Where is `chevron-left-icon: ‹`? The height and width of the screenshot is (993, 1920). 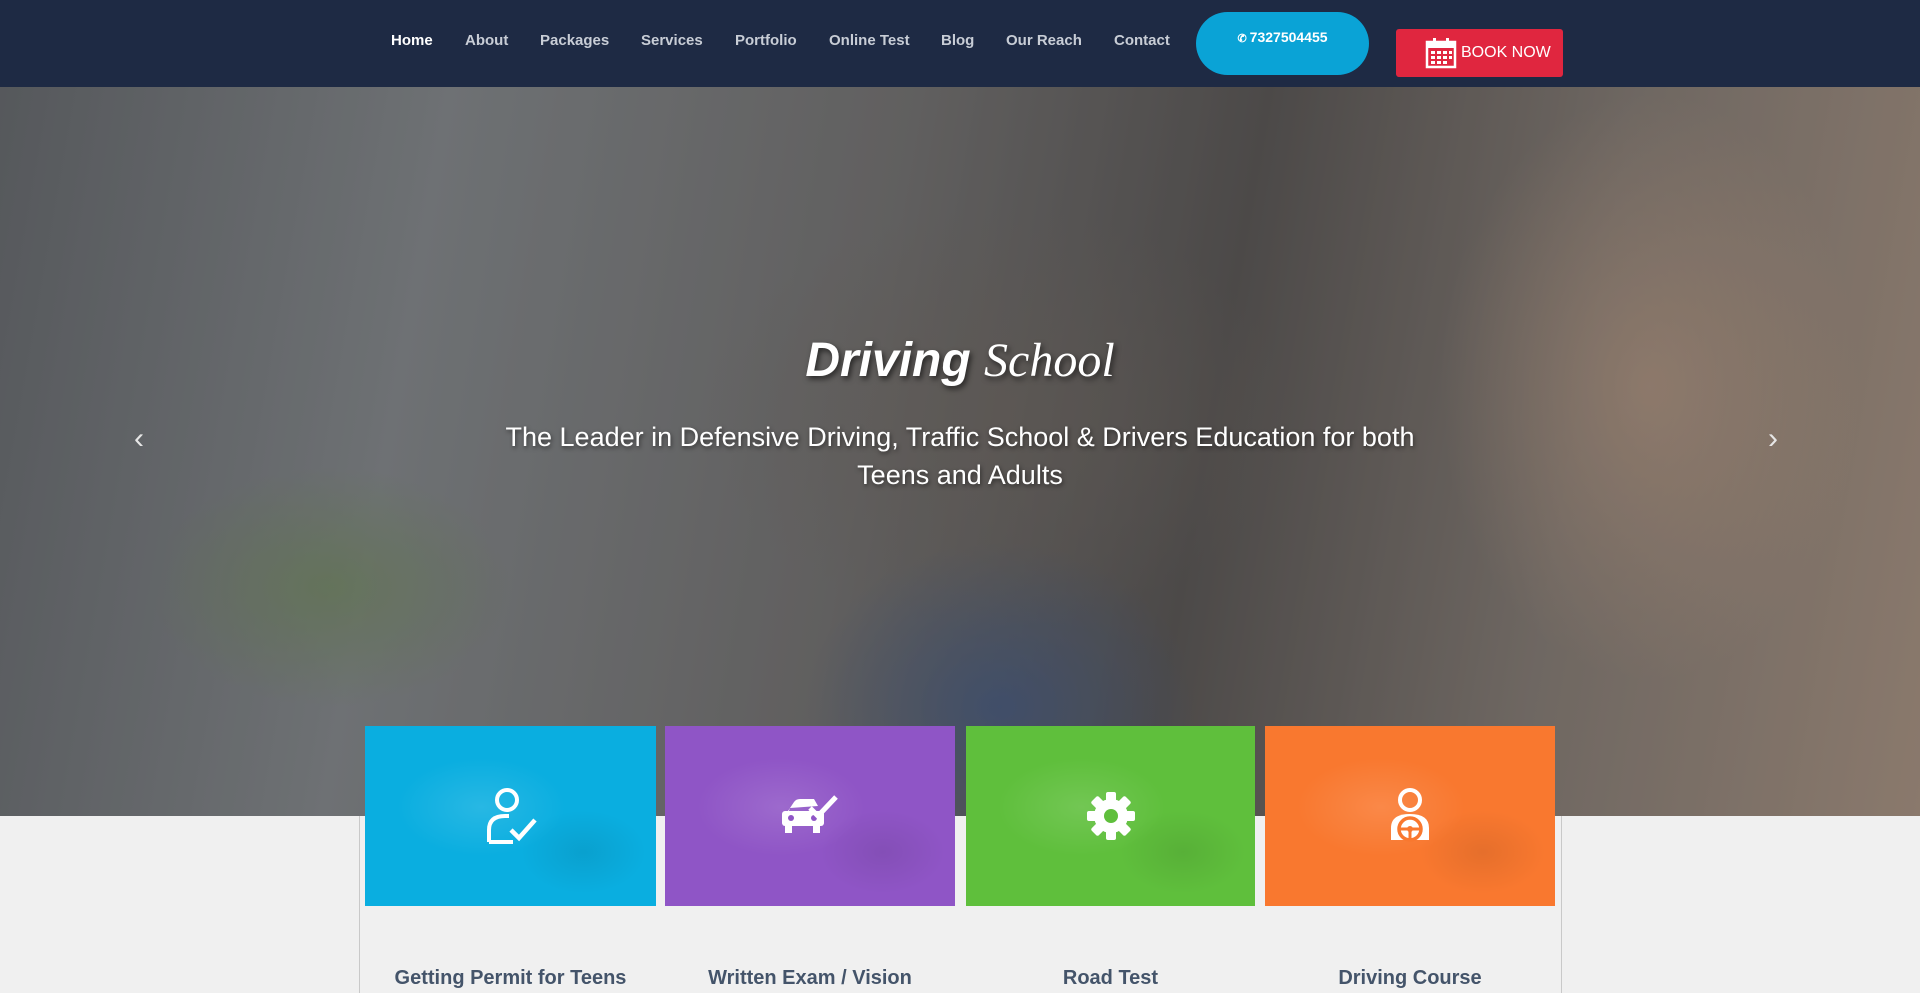 chevron-left-icon: ‹ is located at coordinates (139, 439).